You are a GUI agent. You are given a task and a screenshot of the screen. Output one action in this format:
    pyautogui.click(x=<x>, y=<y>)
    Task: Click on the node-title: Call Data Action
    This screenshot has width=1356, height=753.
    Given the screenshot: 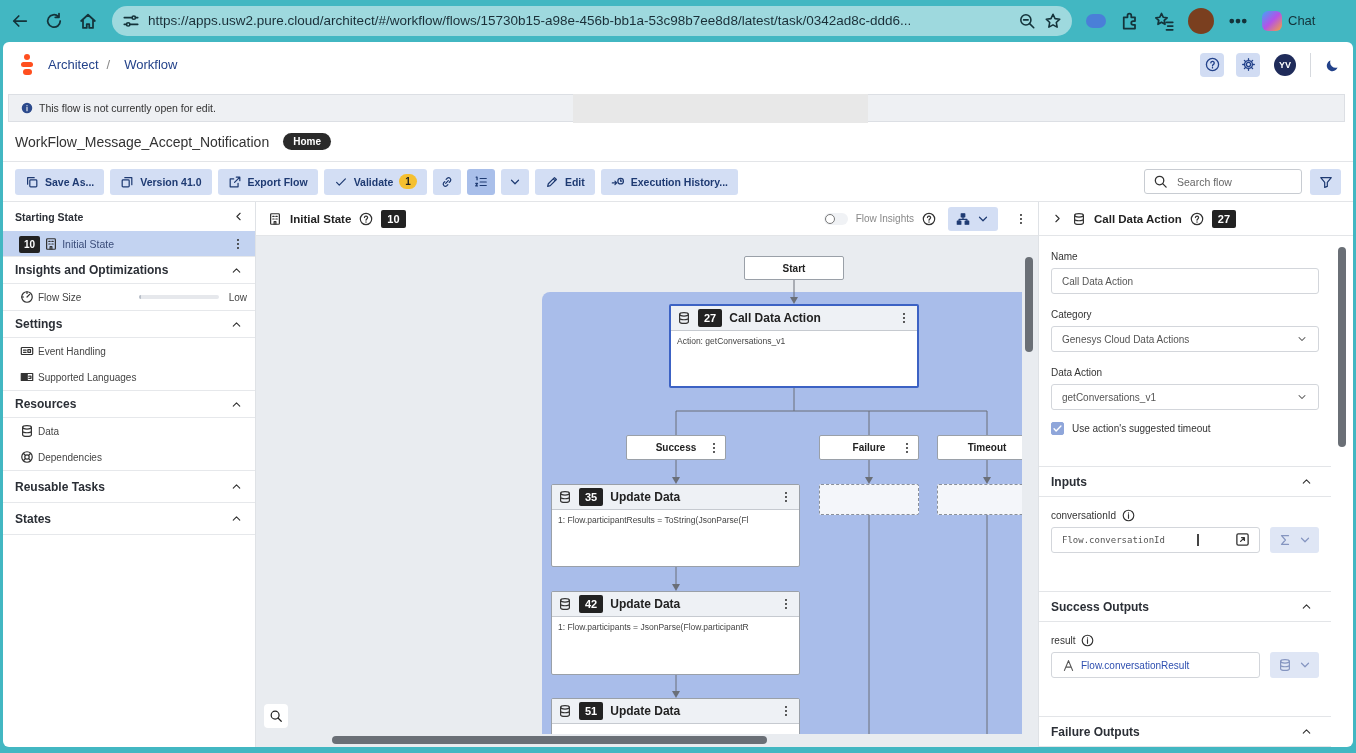 What is the action you would take?
    pyautogui.click(x=775, y=318)
    